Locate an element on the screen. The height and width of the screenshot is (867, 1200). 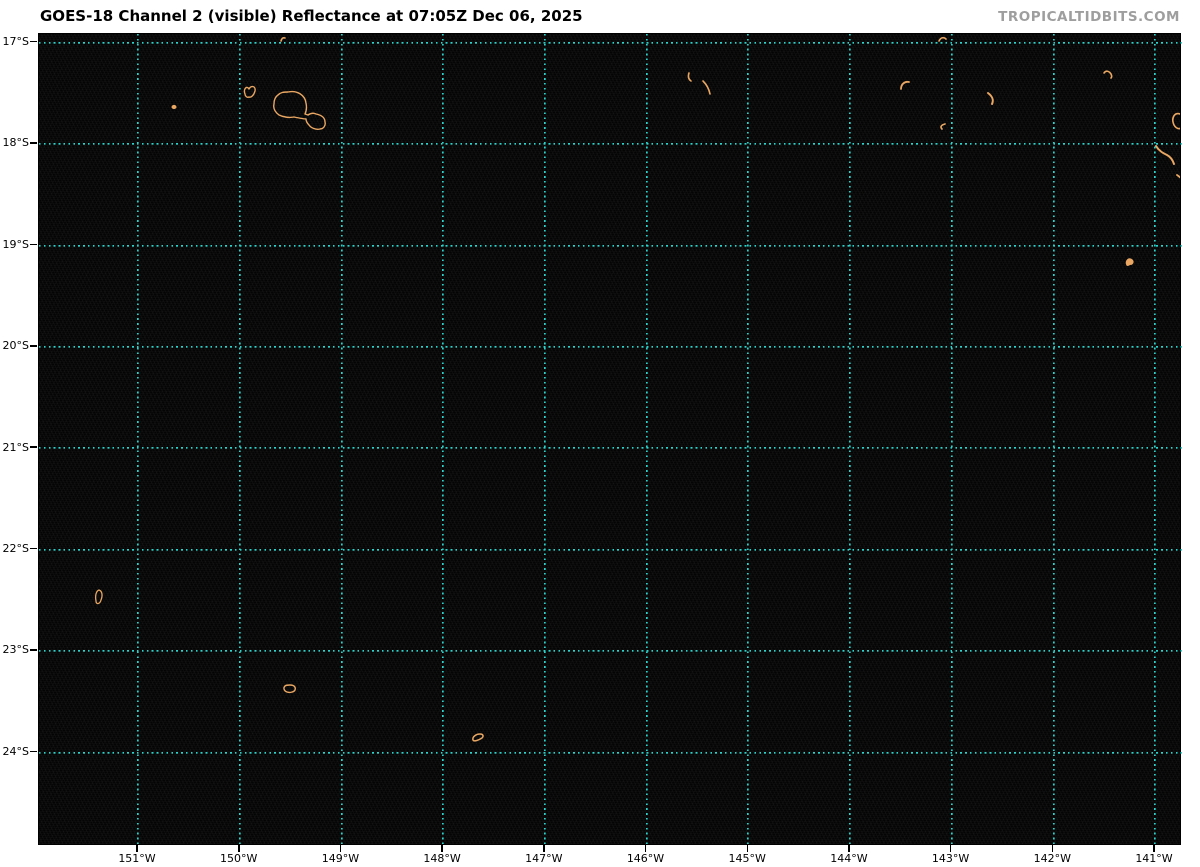
lat-tick-label: 24°S is located at coordinates (15, 751).